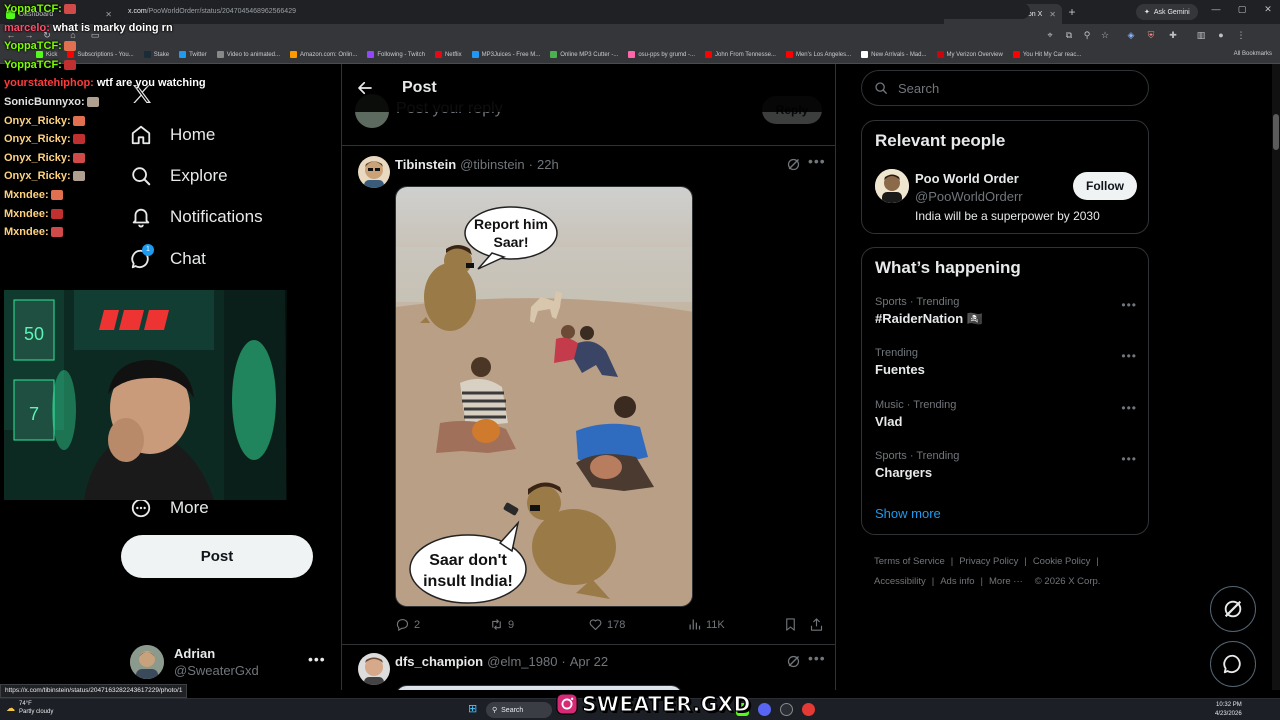 The height and width of the screenshot is (720, 1280). I want to click on account-switcher: Adrian @SweaterGxd, so click(230, 662).